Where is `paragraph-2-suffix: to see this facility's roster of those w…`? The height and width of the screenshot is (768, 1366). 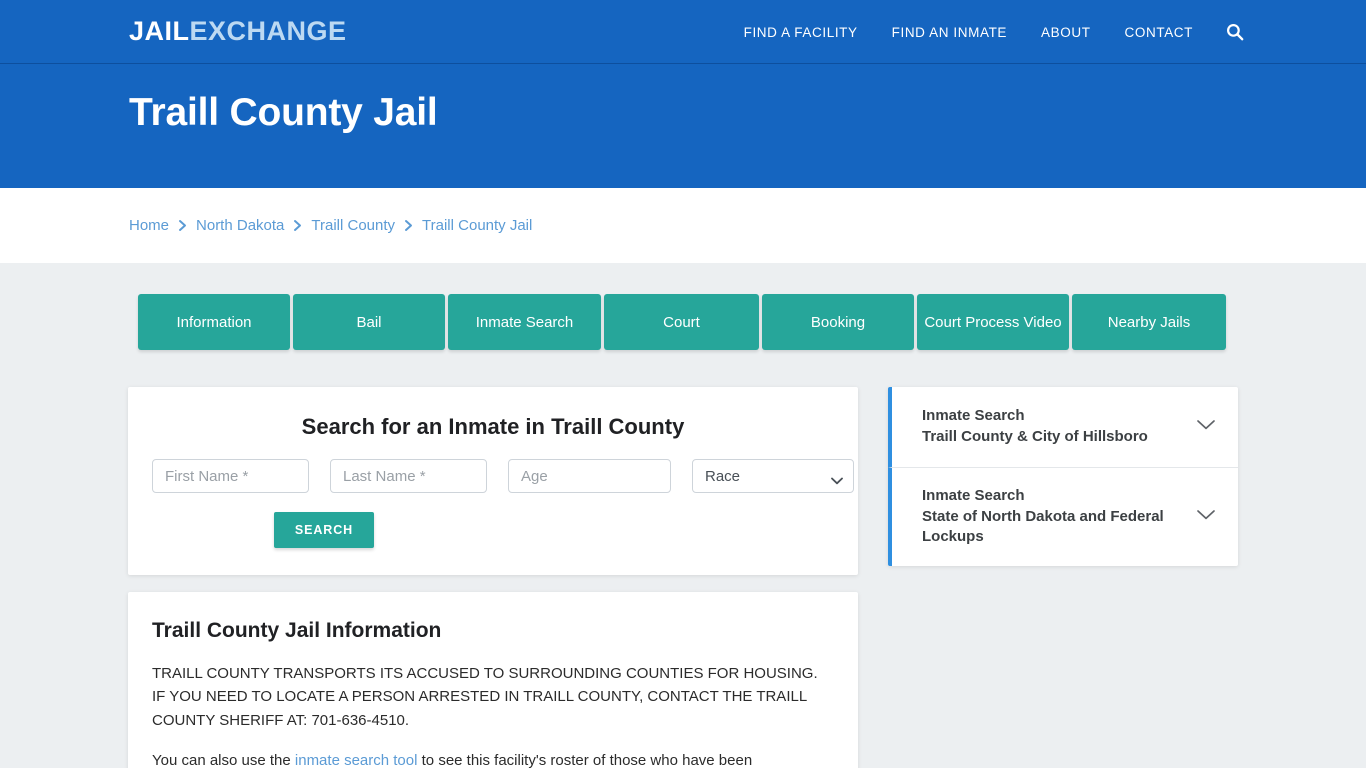 paragraph-2-suffix: to see this facility's roster of those w… is located at coordinates (585, 760).